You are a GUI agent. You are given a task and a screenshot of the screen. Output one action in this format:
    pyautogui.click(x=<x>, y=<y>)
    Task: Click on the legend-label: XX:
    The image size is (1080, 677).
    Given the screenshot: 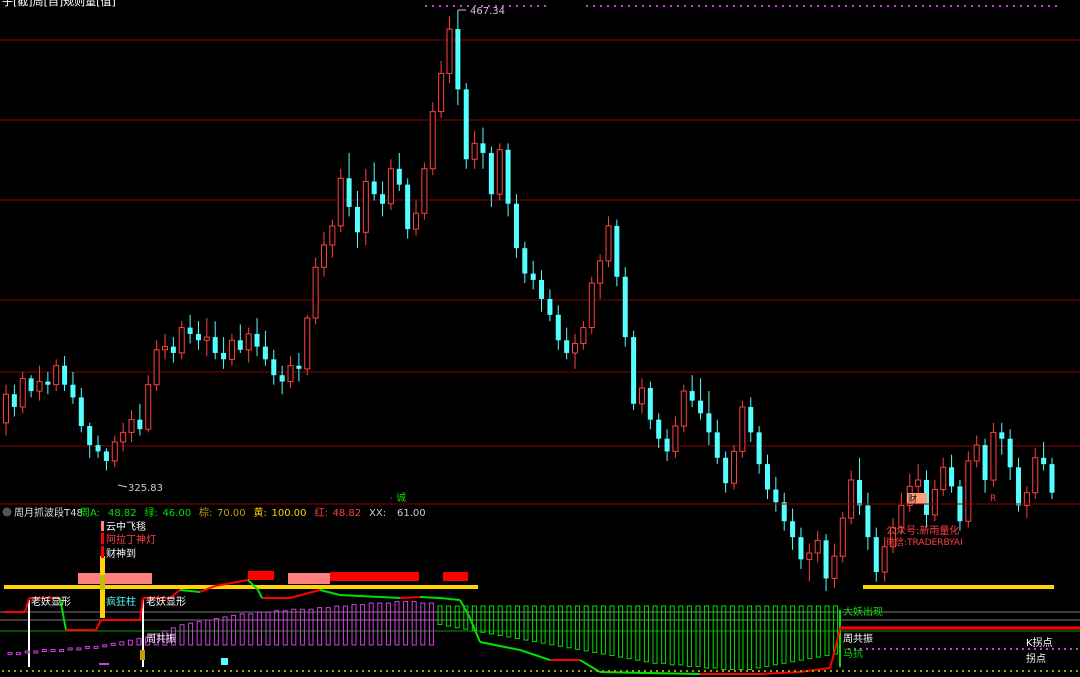 What is the action you would take?
    pyautogui.click(x=377, y=513)
    